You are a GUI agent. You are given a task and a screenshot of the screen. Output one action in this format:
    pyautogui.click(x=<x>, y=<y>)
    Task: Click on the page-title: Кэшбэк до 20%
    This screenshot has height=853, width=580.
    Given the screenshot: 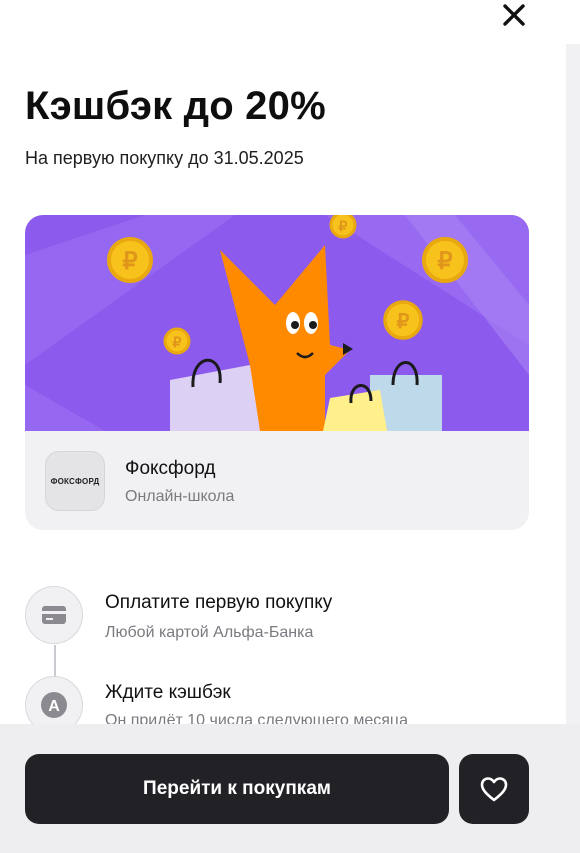 What is the action you would take?
    pyautogui.click(x=175, y=106)
    